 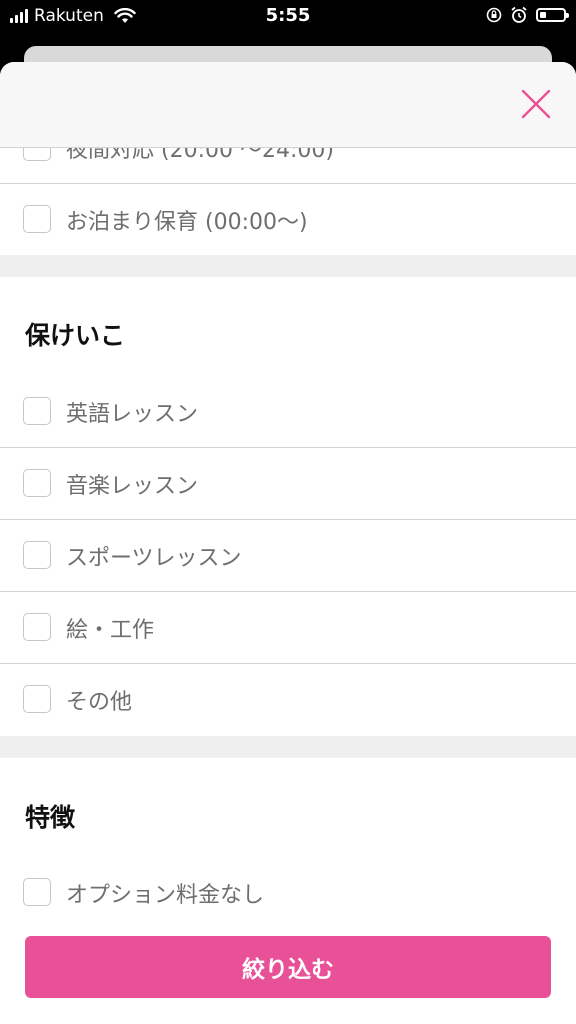 I want to click on list-item: オプション料金なし, so click(x=288, y=893).